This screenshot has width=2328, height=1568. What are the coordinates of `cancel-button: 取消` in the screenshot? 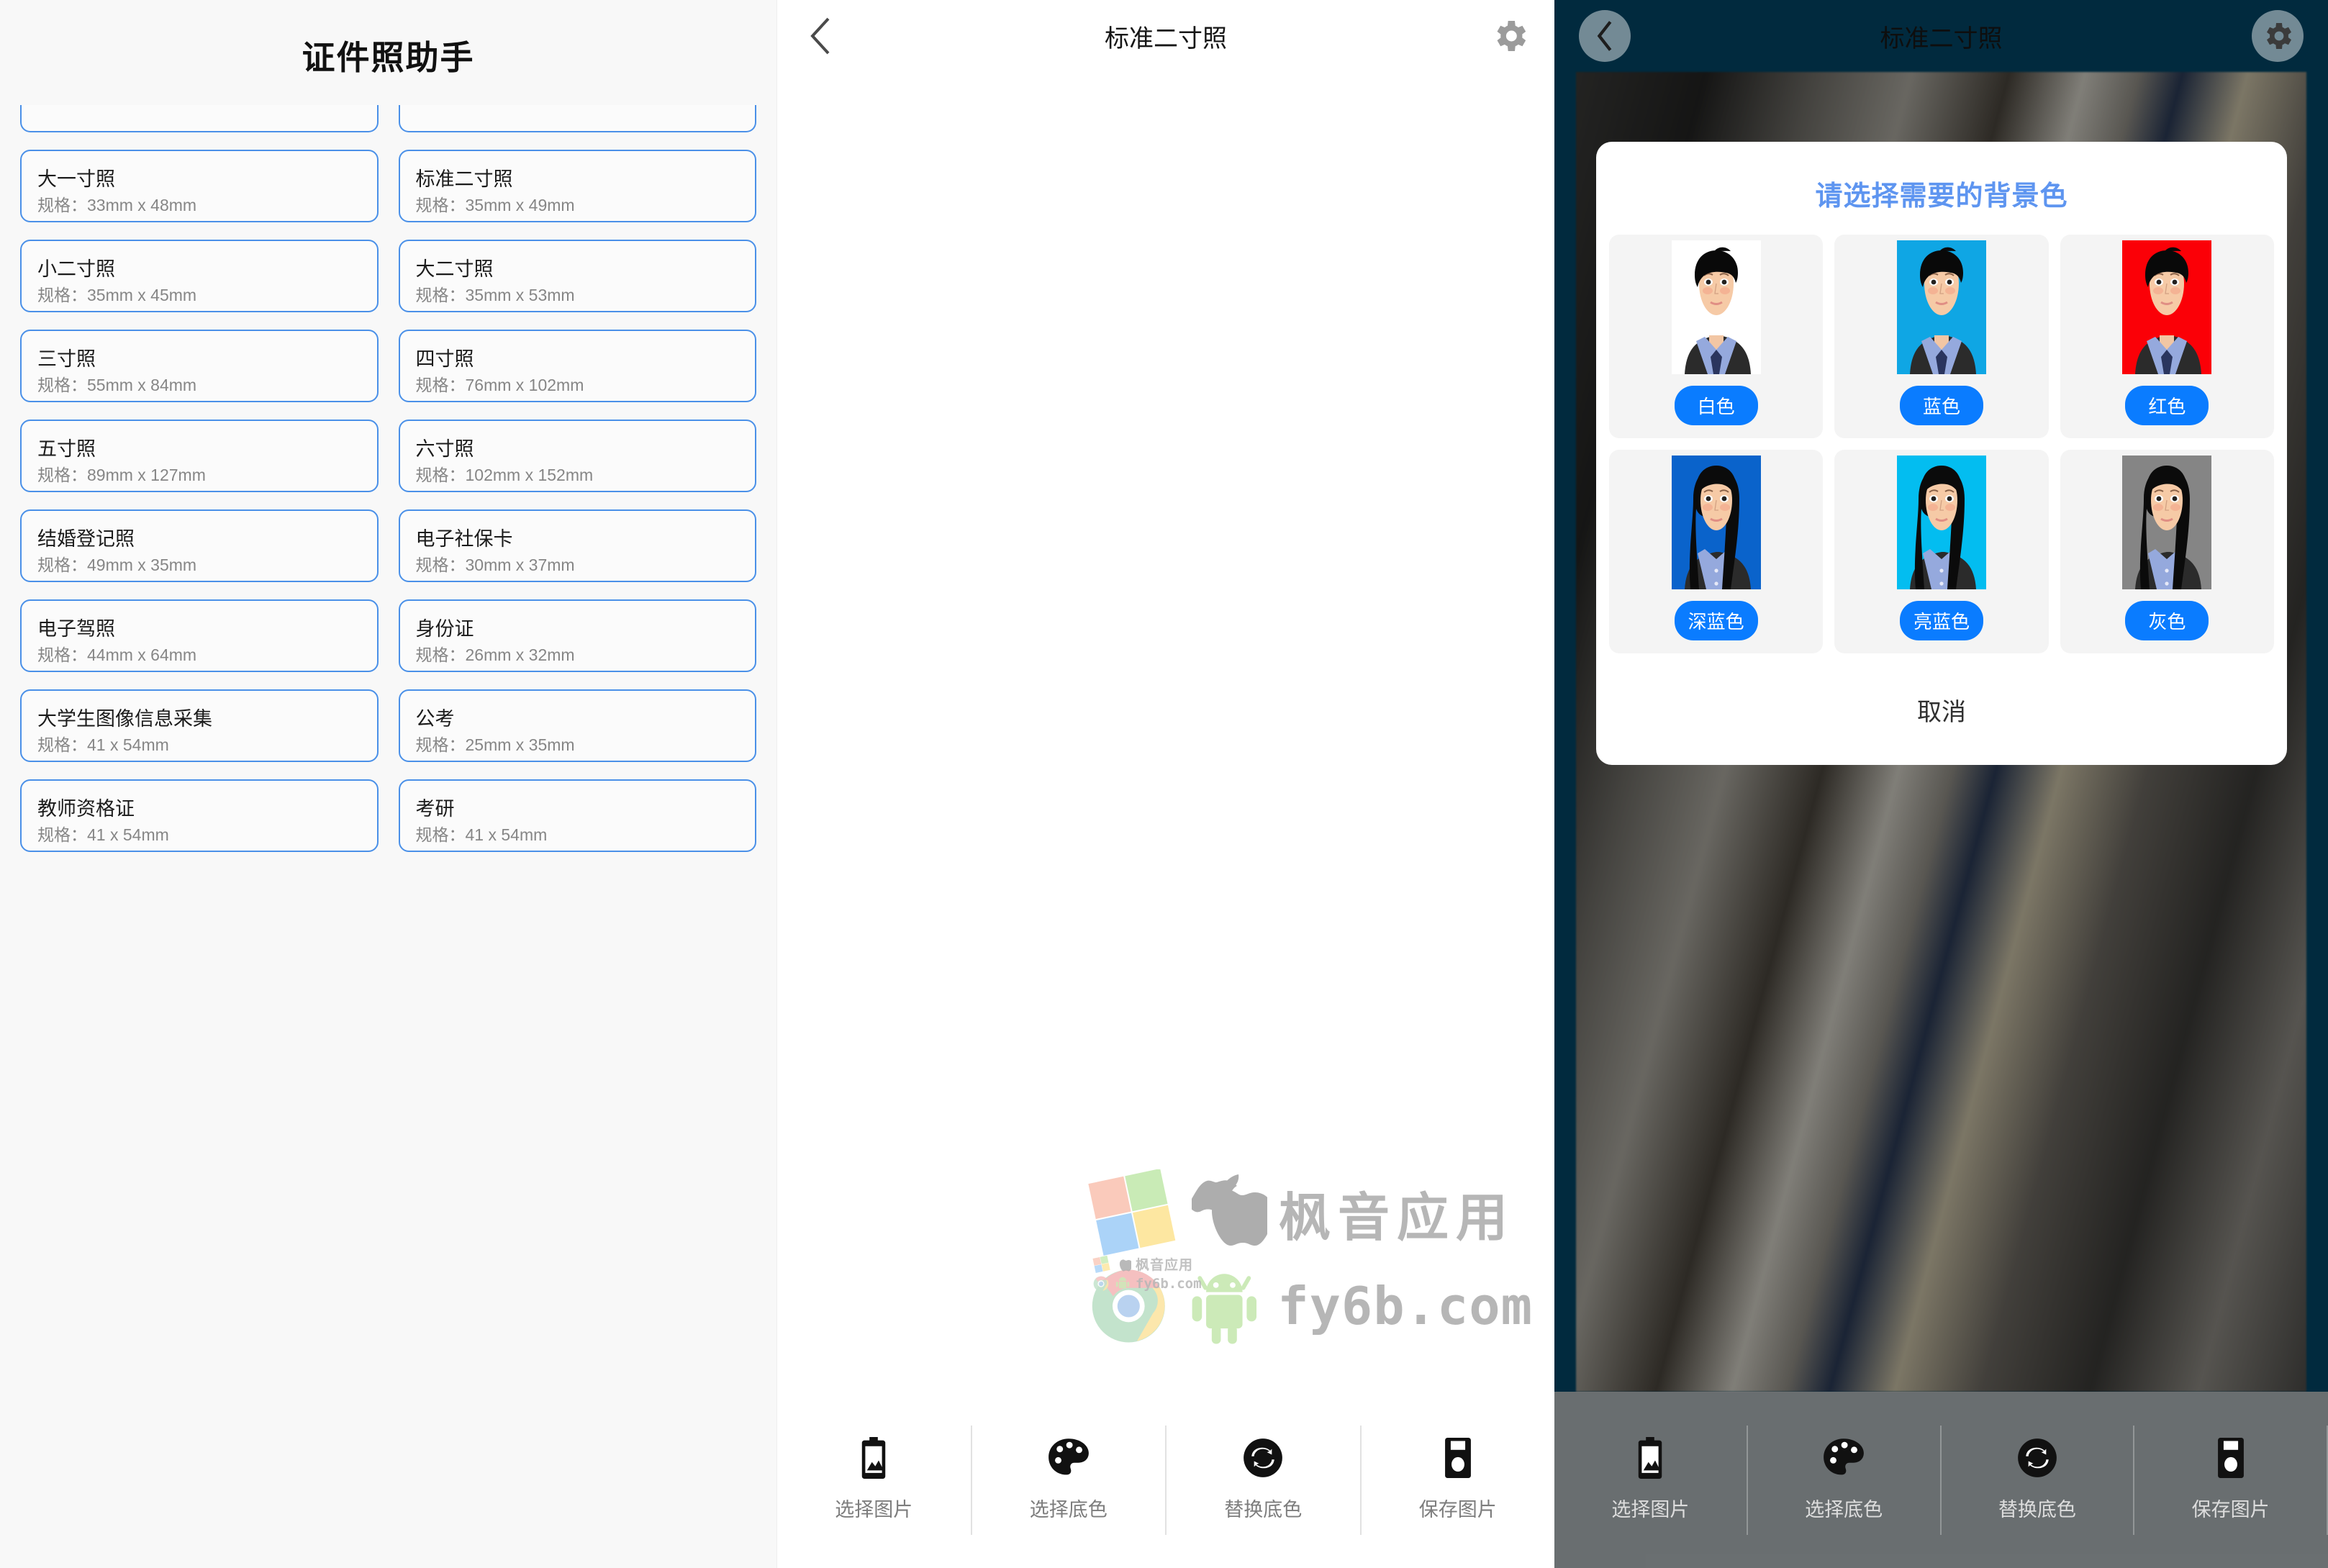 It's located at (1941, 699).